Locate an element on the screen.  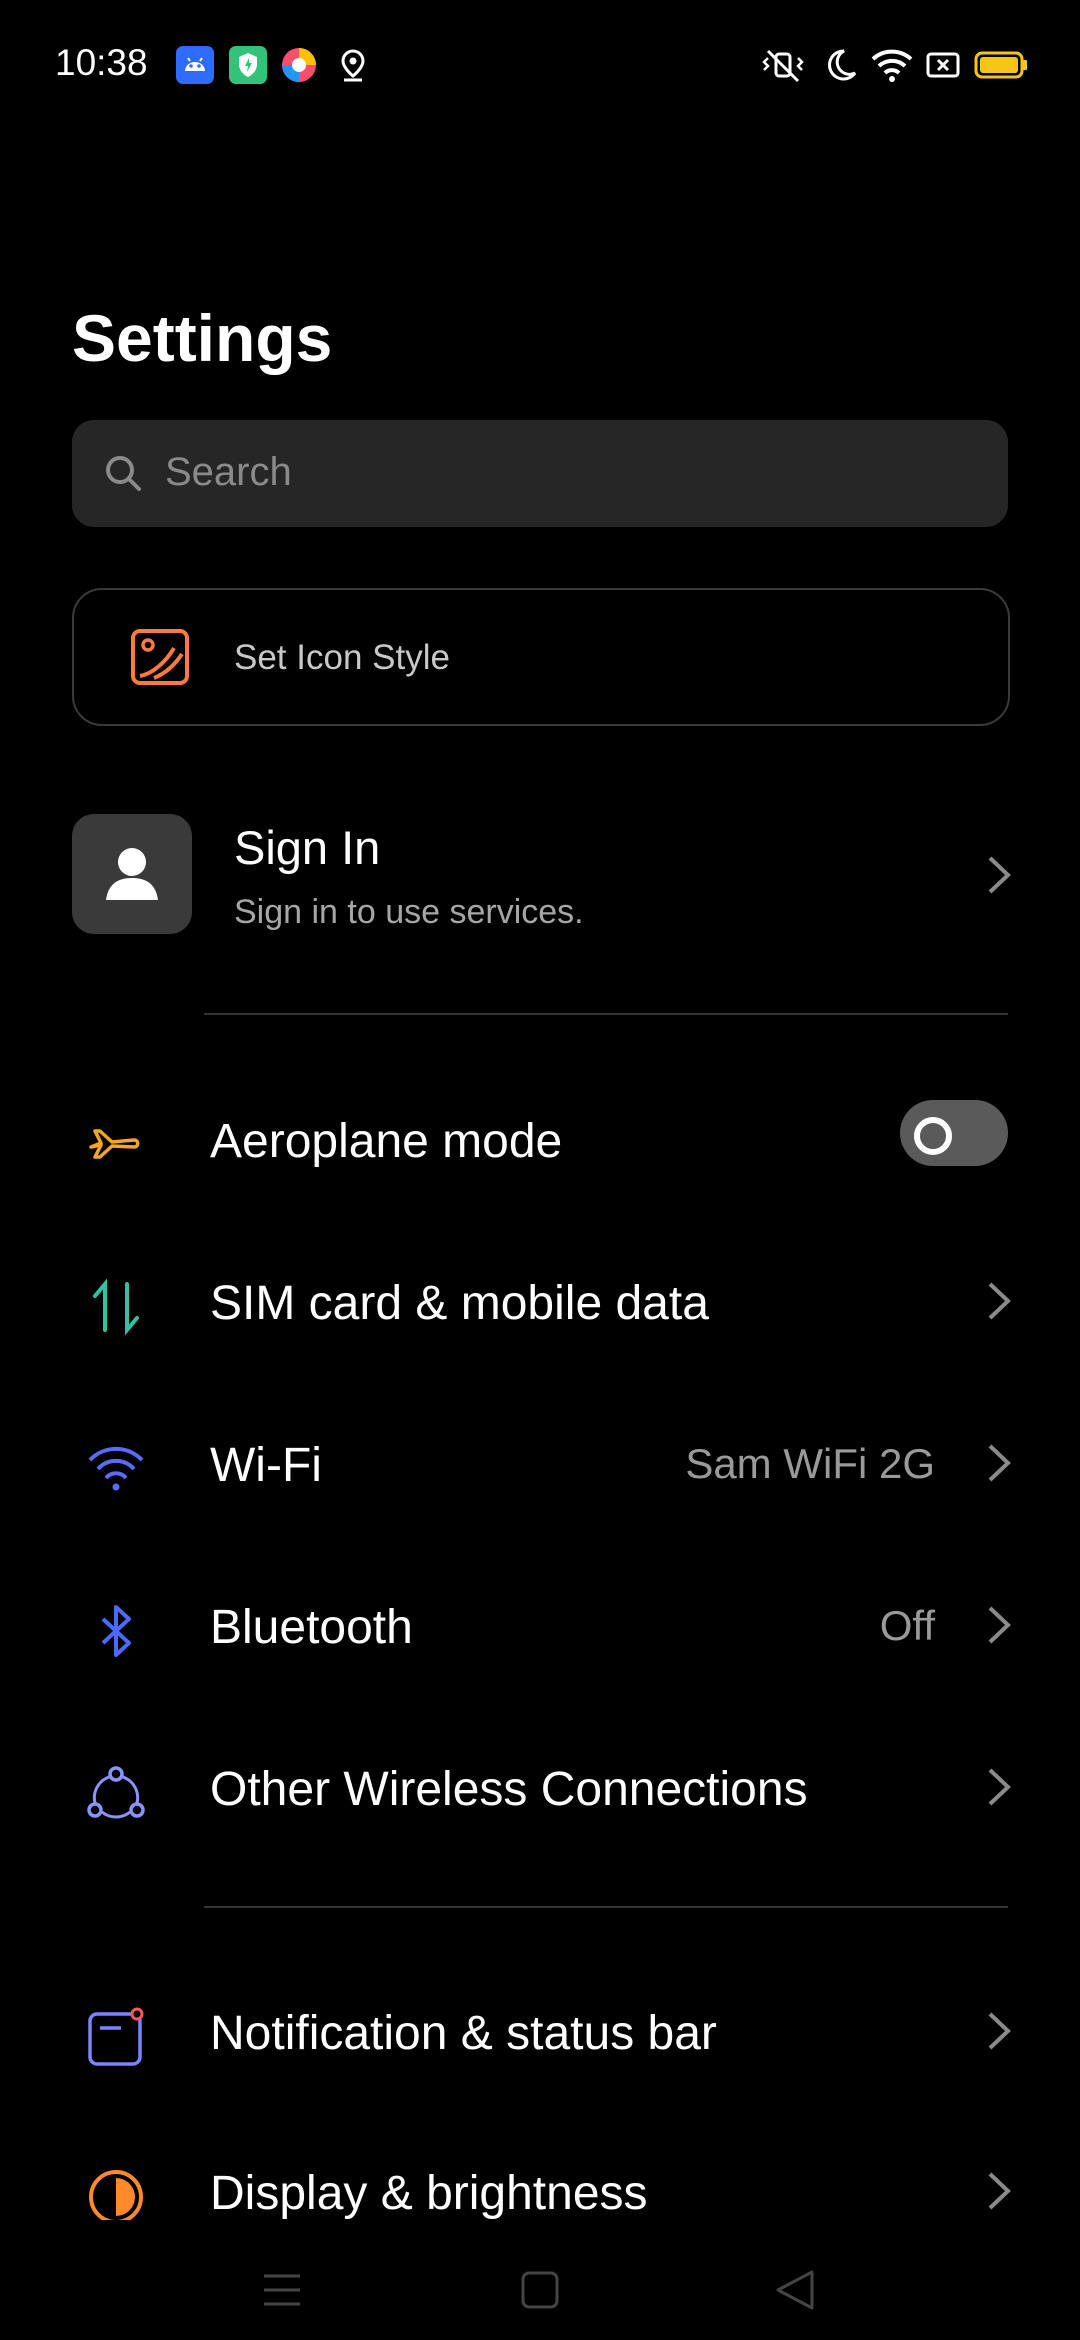
sim-card-row: SIM card & mobile data is located at coordinates (540, 1300).